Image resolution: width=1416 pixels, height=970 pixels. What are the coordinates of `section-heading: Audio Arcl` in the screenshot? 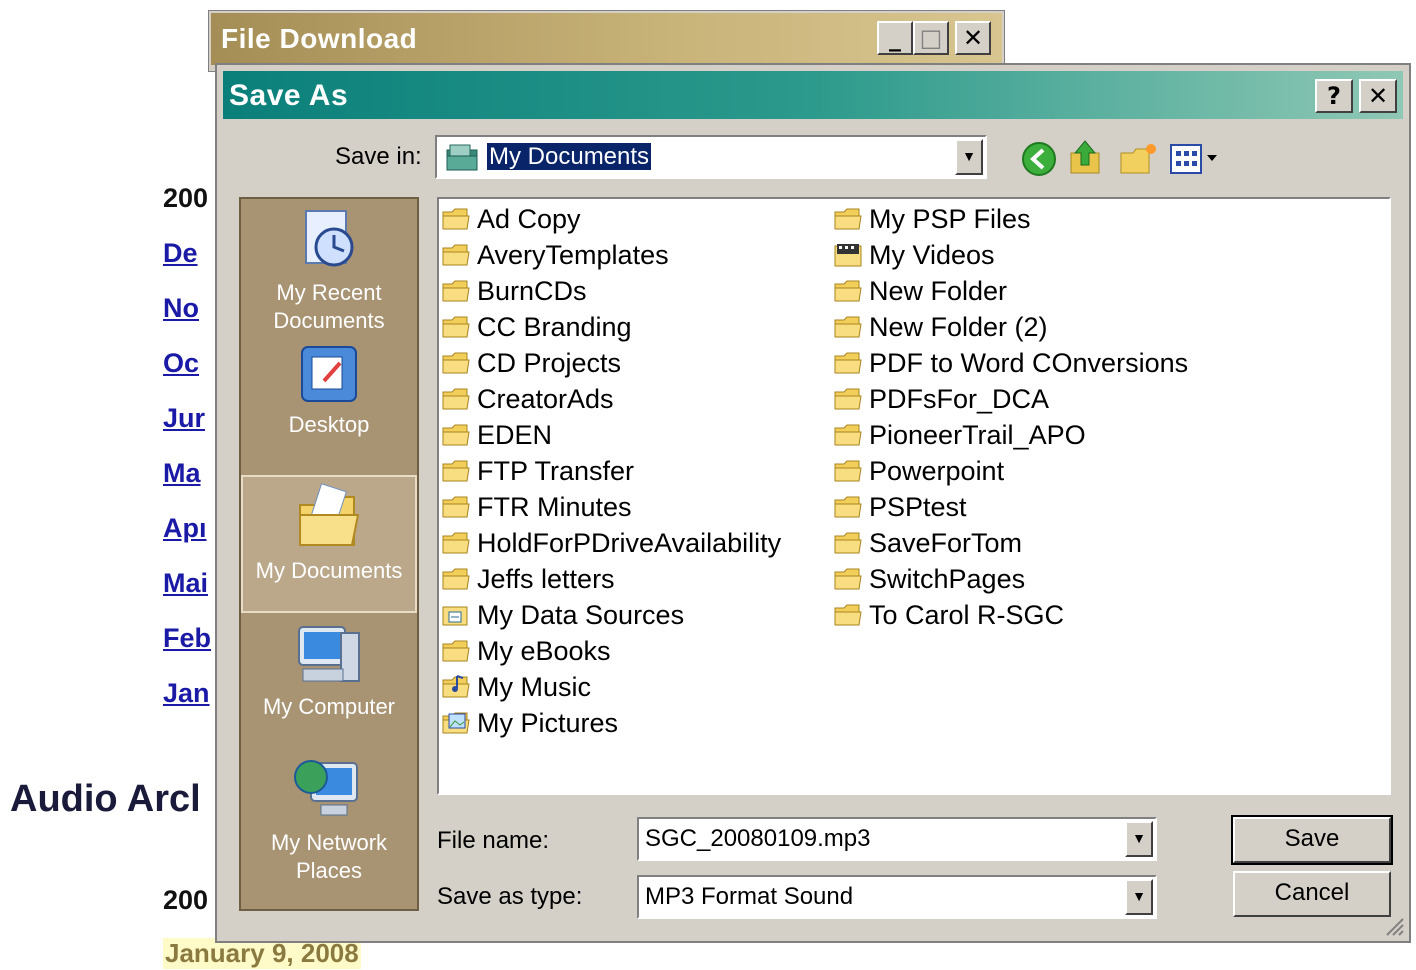 It's located at (105, 799).